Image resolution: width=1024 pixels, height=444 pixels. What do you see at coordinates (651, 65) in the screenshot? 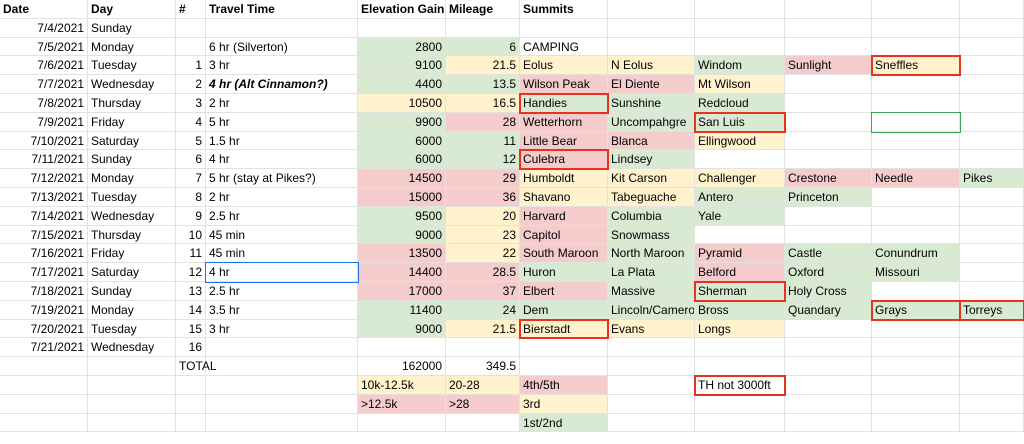
I see `summit-cell: N Eolus` at bounding box center [651, 65].